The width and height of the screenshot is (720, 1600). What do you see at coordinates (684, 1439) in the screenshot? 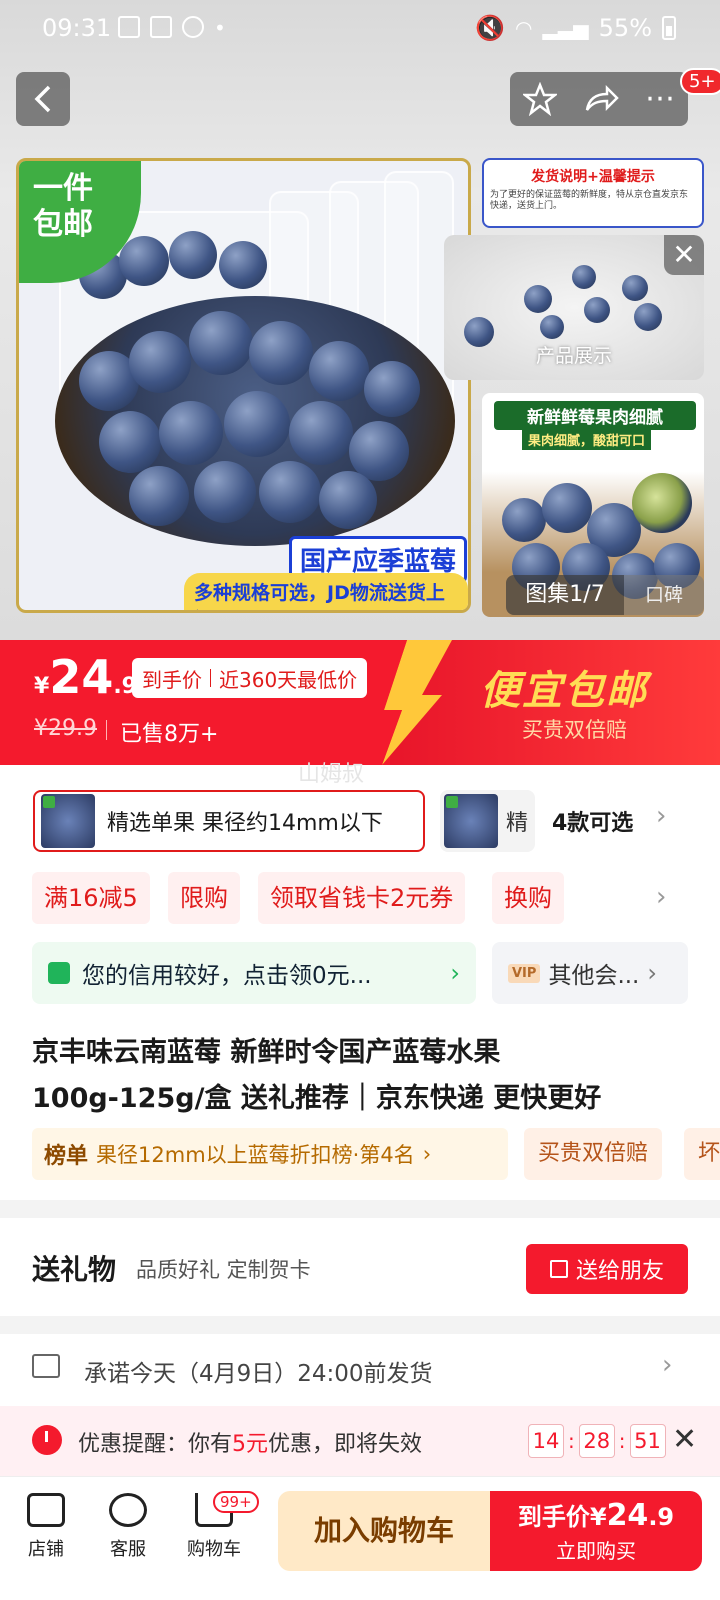
I see `close-reminder-button: ✕` at bounding box center [684, 1439].